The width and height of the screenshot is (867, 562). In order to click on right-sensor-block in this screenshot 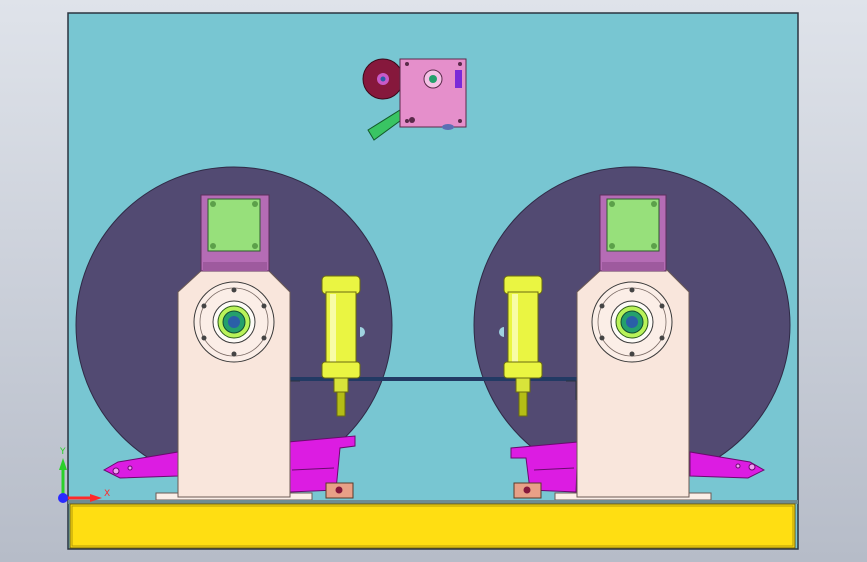, I will do `click(527, 490)`.